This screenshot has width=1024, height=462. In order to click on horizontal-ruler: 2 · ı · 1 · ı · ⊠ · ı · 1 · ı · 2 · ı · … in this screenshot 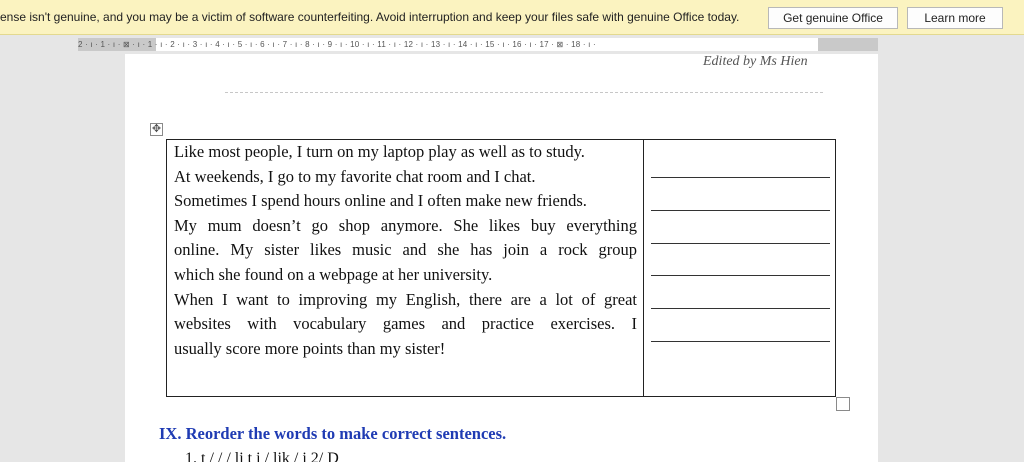, I will do `click(512, 44)`.